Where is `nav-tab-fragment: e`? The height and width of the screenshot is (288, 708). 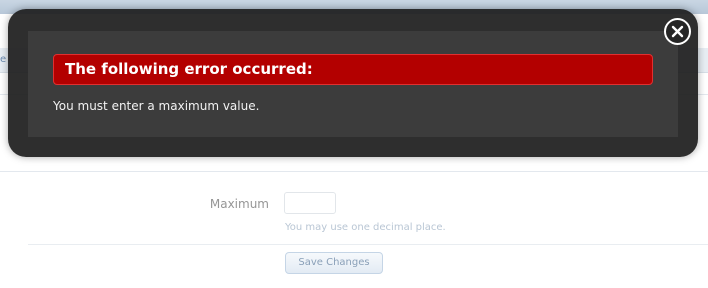 nav-tab-fragment: e is located at coordinates (4, 60).